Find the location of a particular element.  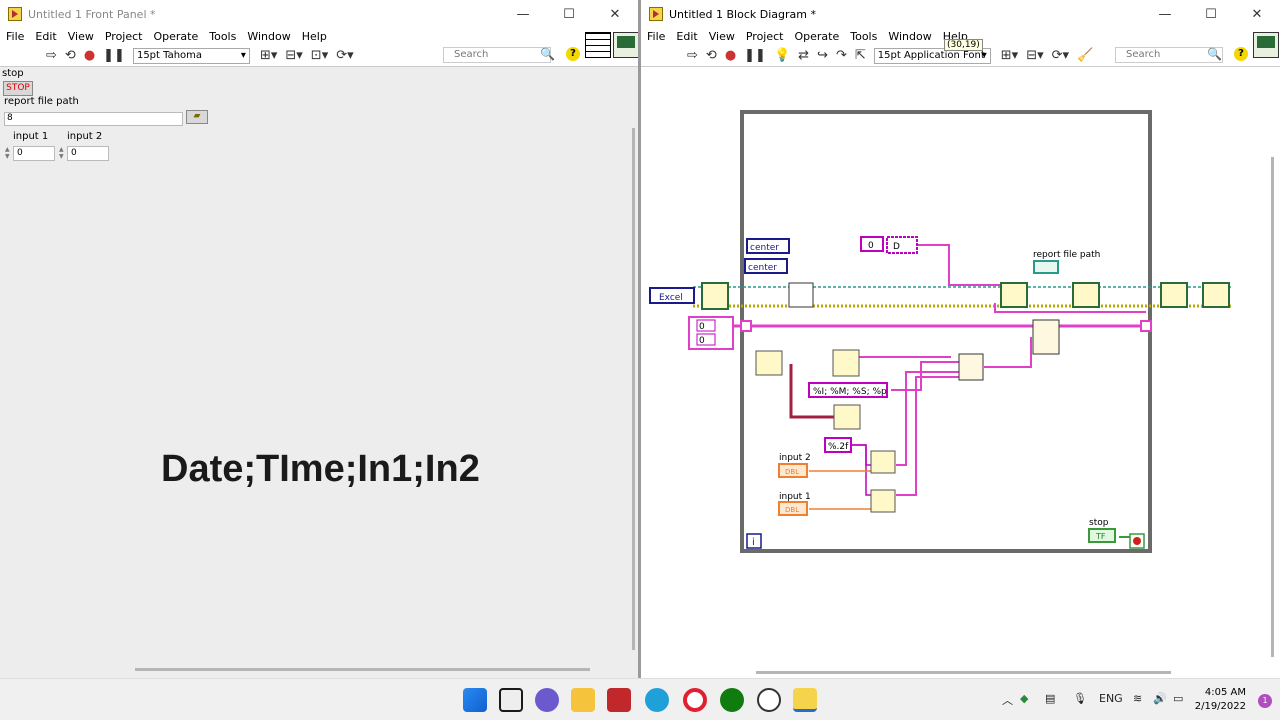

system-clock: 4:05 AM 2/19/2022 is located at coordinates (1220, 700).